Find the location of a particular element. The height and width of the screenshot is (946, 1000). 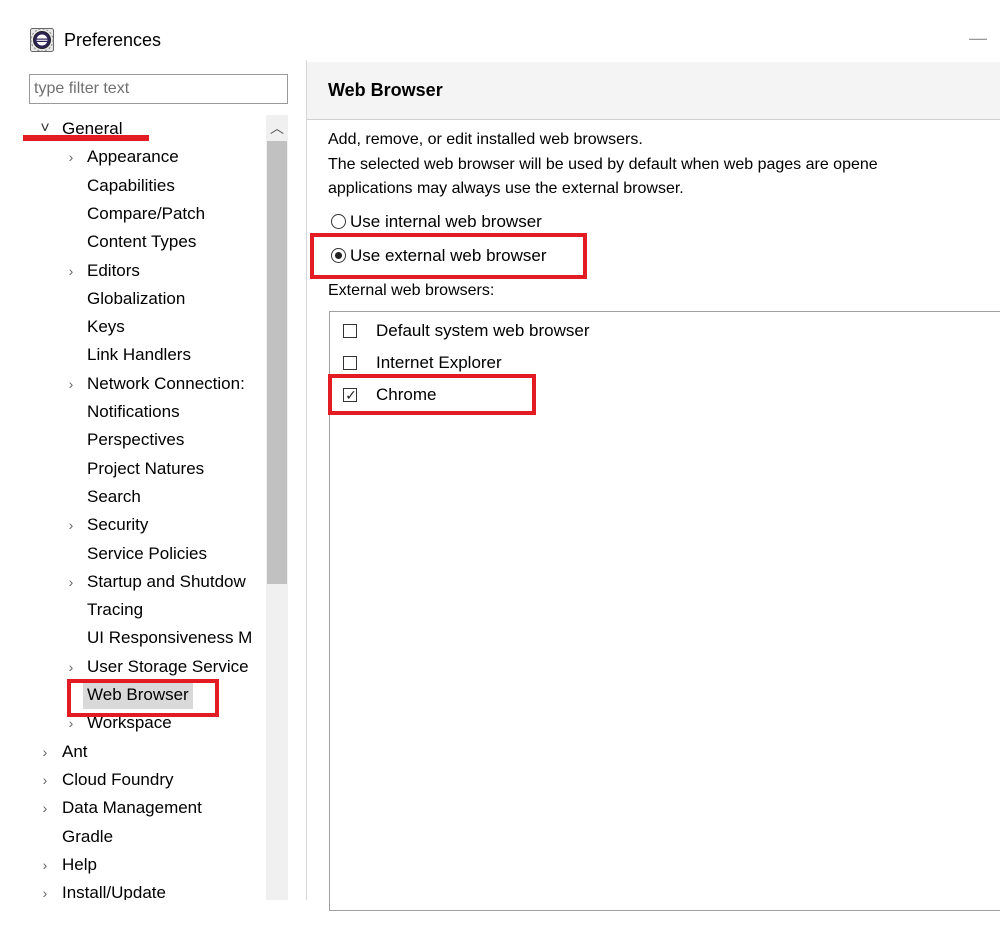

tree-item: Project Natures is located at coordinates (145, 469).